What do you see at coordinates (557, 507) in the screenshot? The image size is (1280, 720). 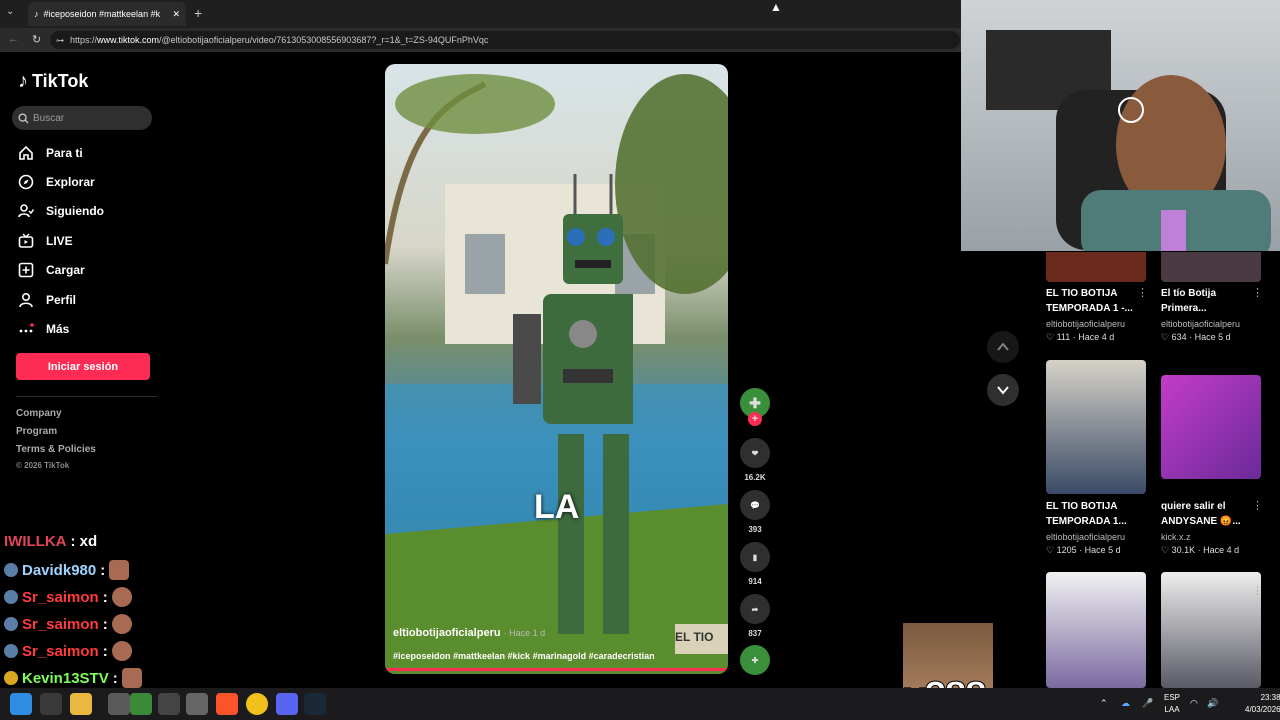 I see `video-caption-word: LA` at bounding box center [557, 507].